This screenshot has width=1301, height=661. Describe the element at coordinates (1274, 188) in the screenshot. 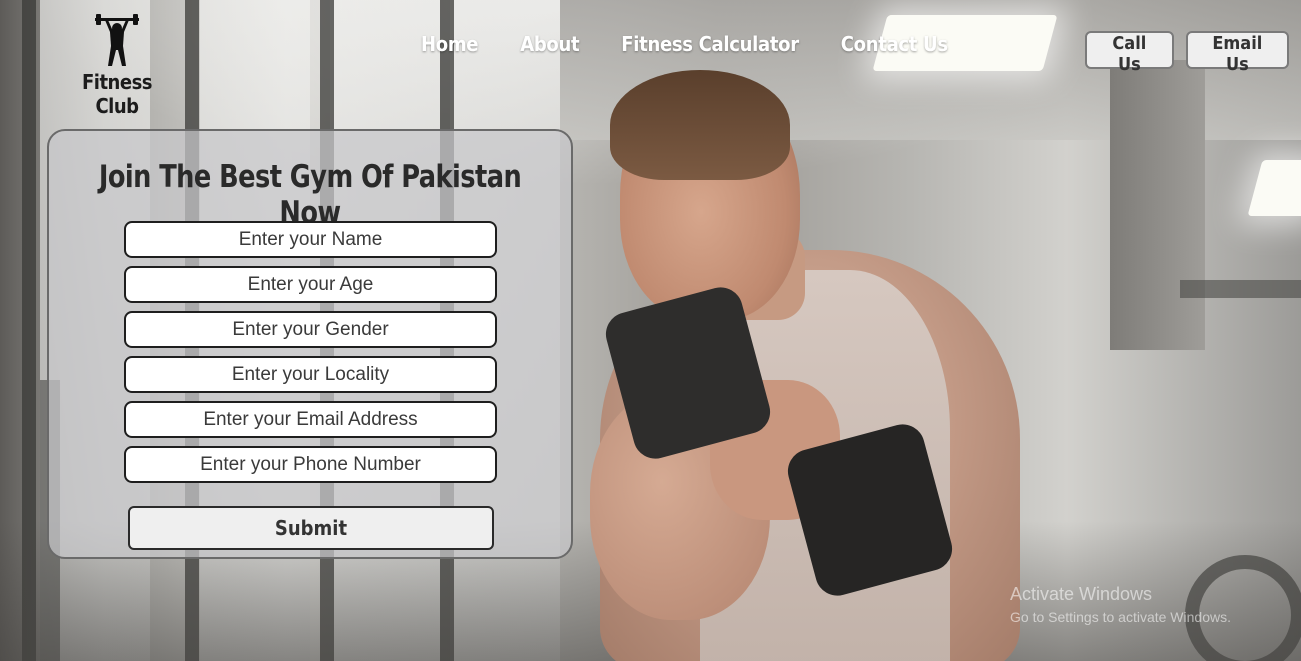

I see `ceiling-light` at that location.